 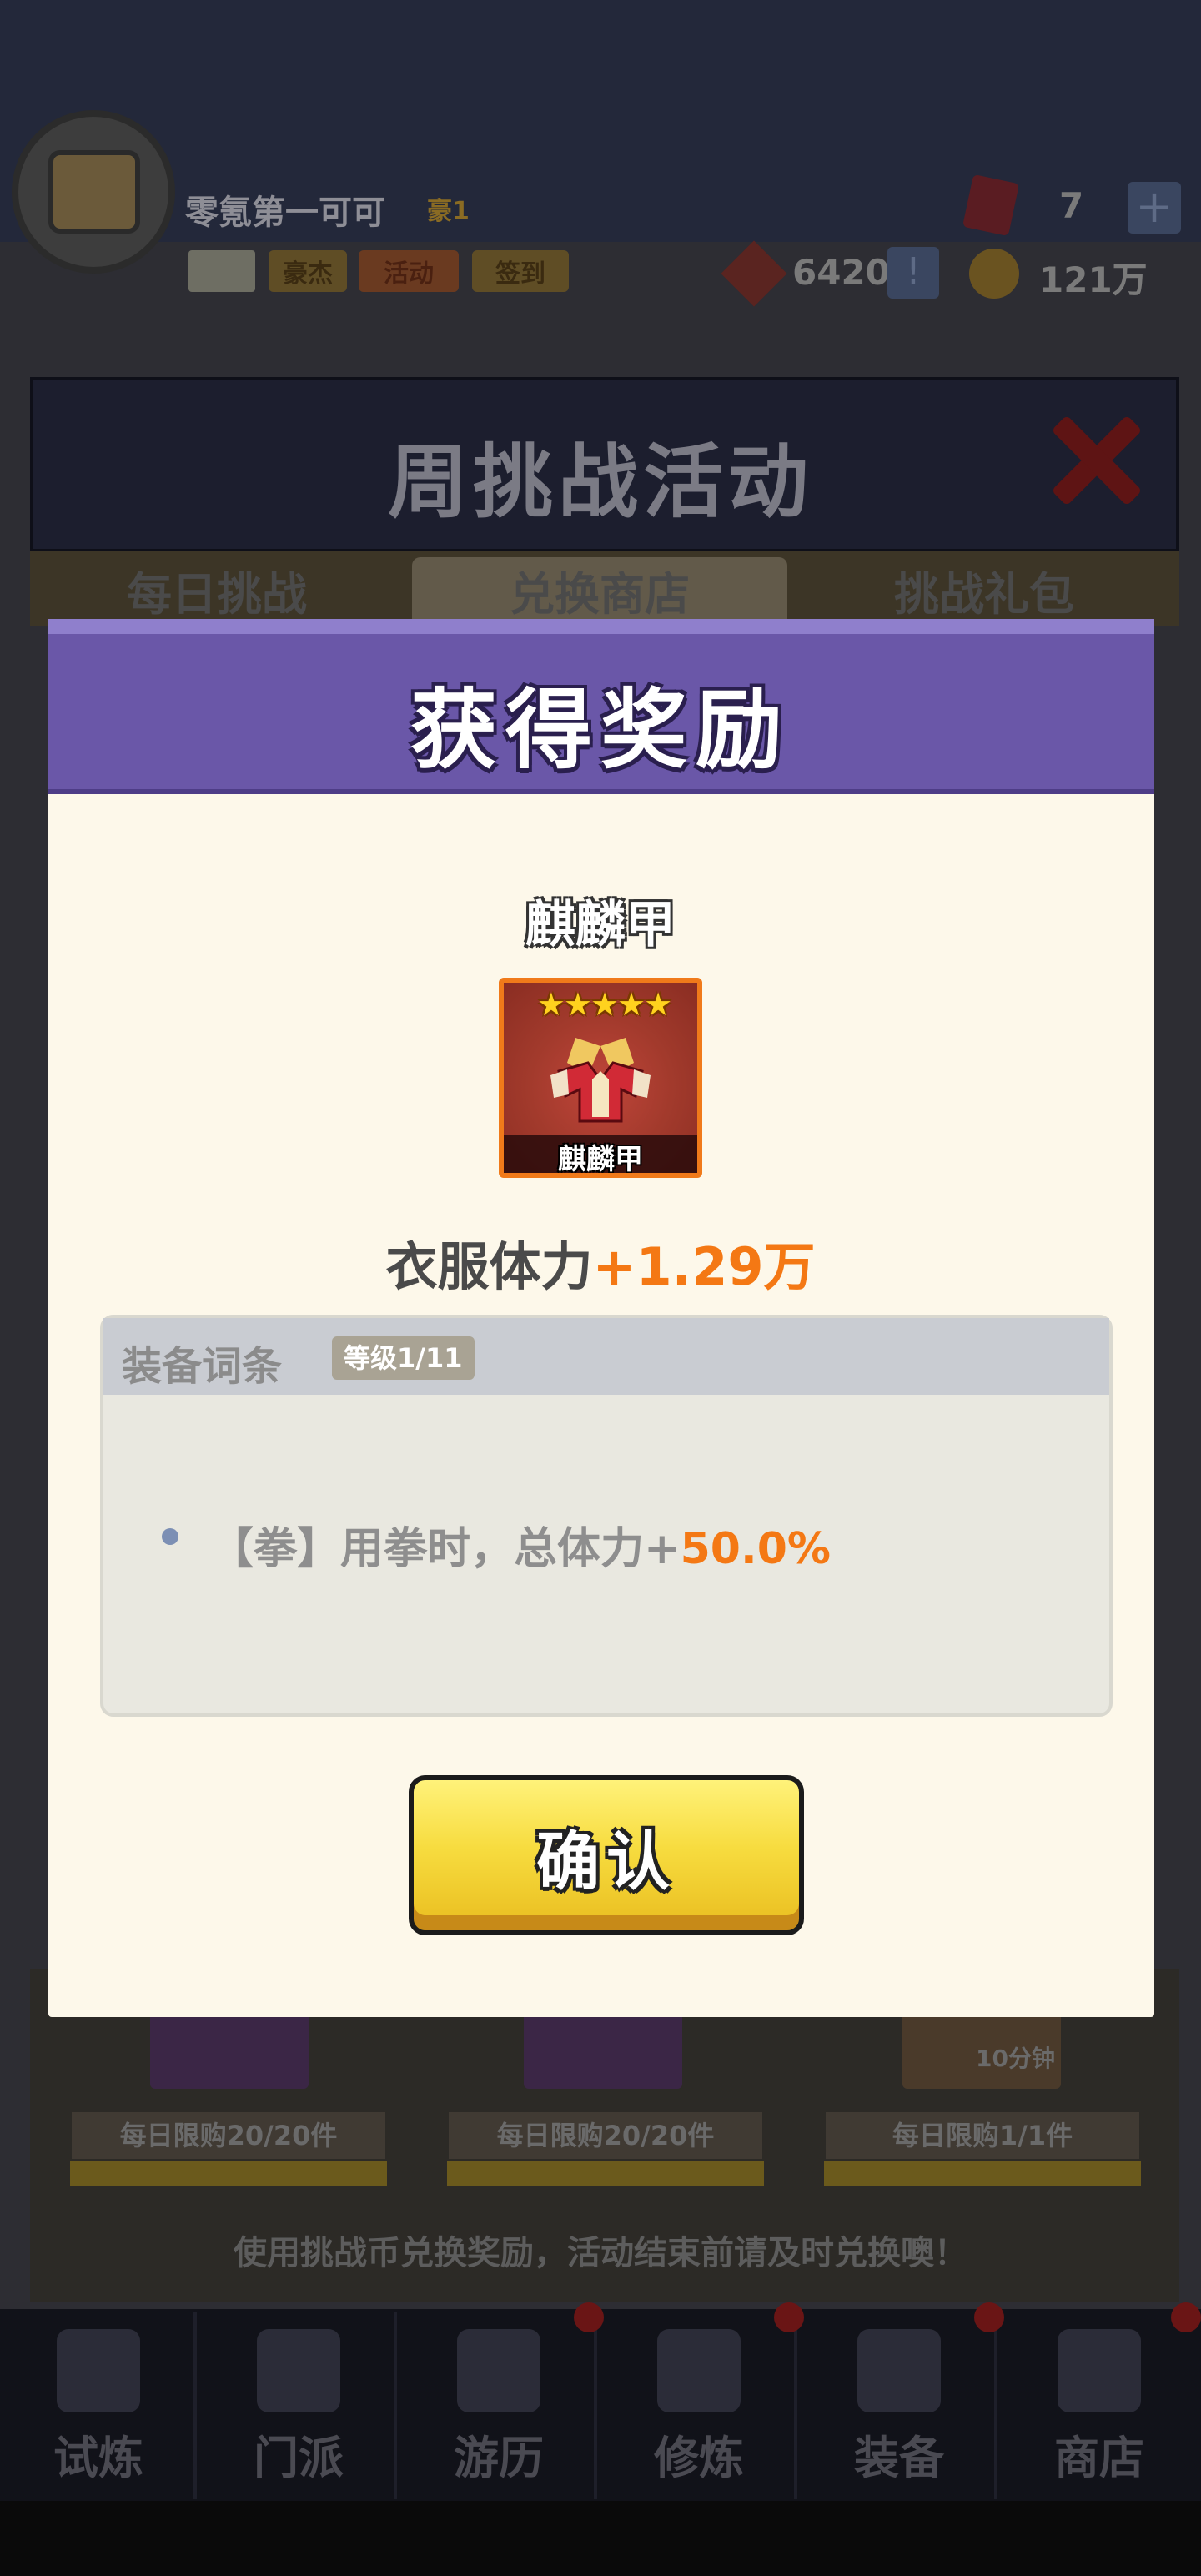 I want to click on nav-equipment: 装备, so click(x=899, y=2405).